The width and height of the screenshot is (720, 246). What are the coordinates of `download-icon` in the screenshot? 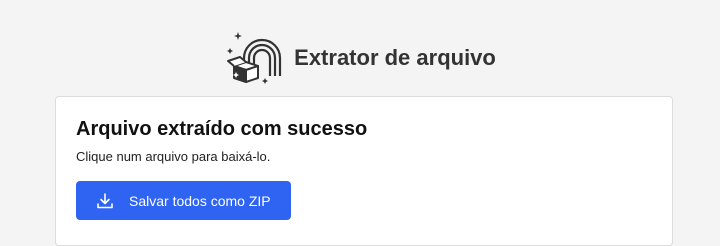 It's located at (105, 200).